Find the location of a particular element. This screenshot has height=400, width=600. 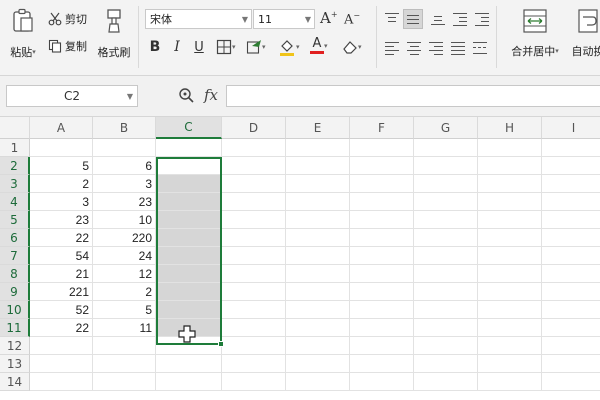

cell-d5 is located at coordinates (254, 220).